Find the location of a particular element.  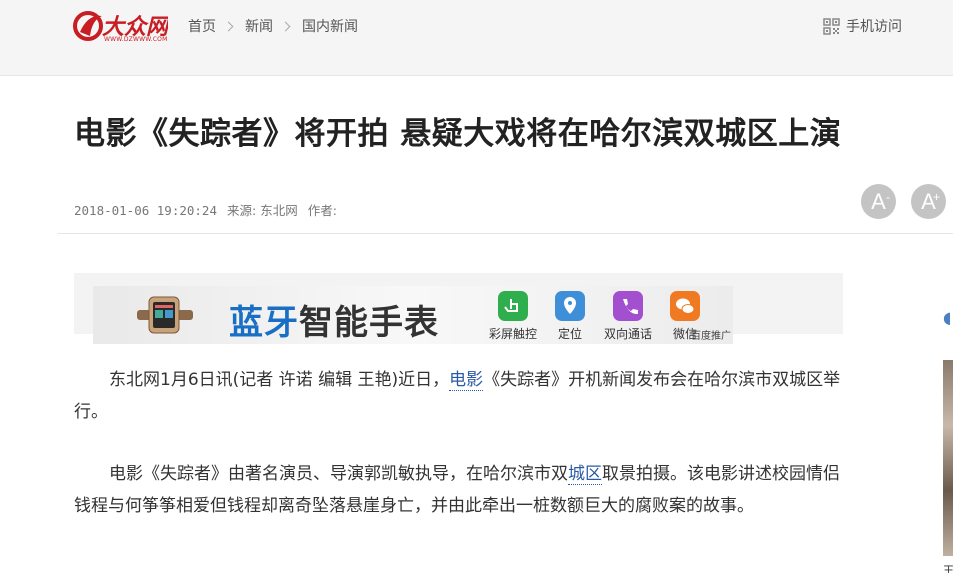

top-header: 大众网 WWW.DZWWW.COM 首页 新闻 国内新闻 手机访问 is located at coordinates (476, 38).